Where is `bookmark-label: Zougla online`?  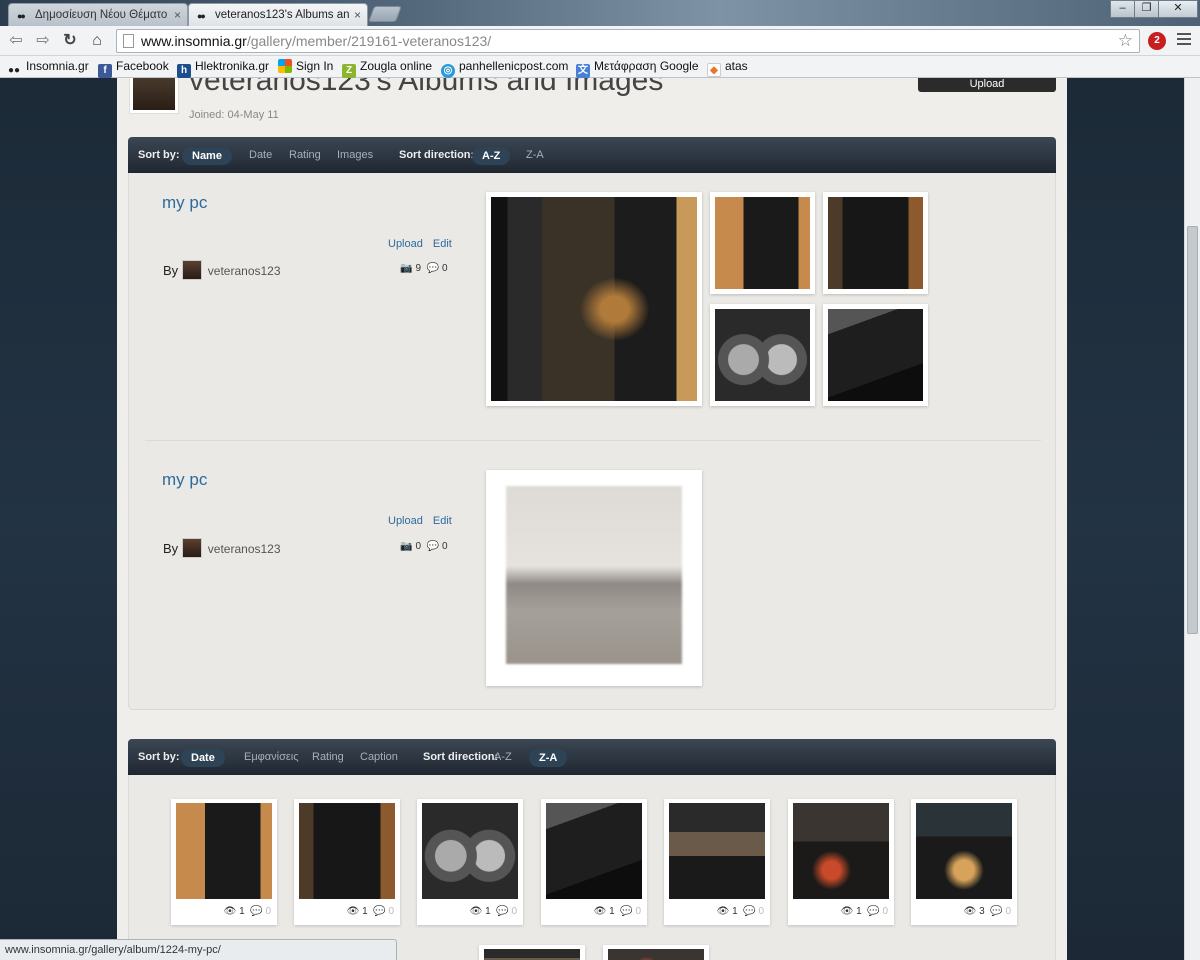 bookmark-label: Zougla online is located at coordinates (396, 66).